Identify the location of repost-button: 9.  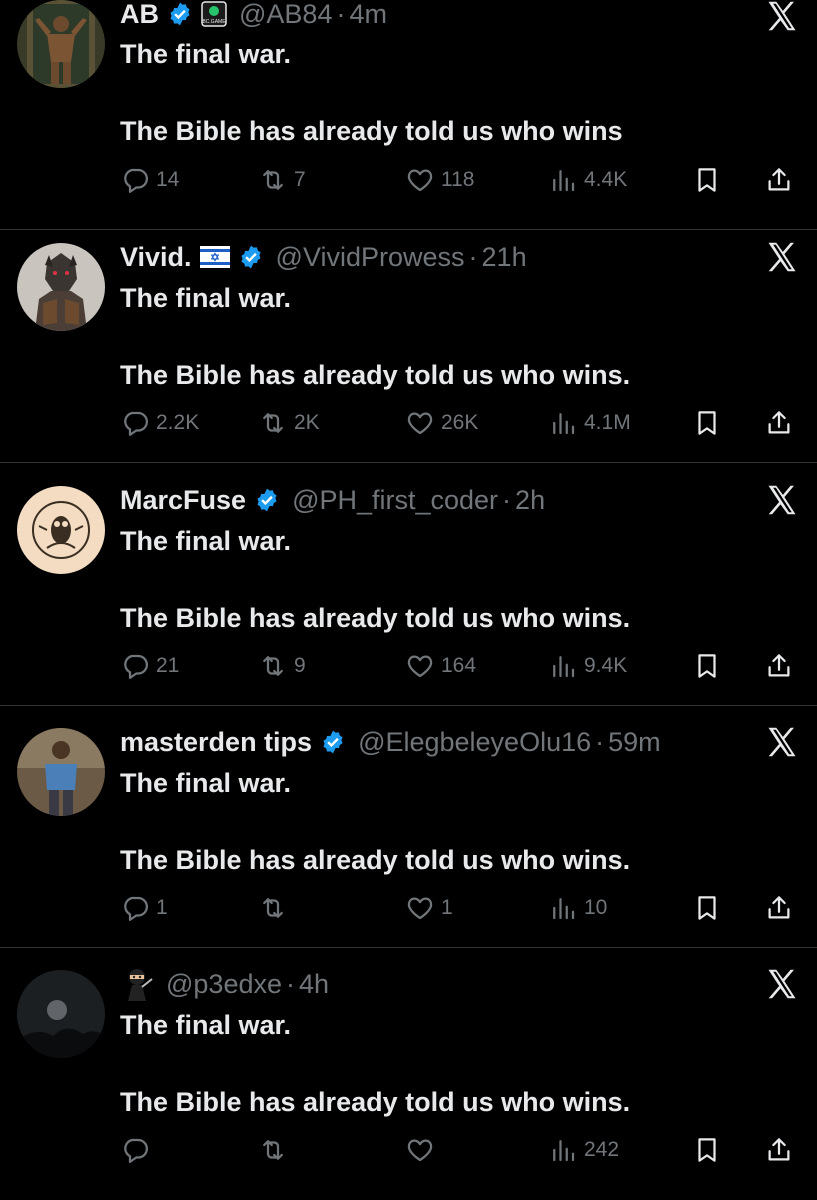
(282, 666).